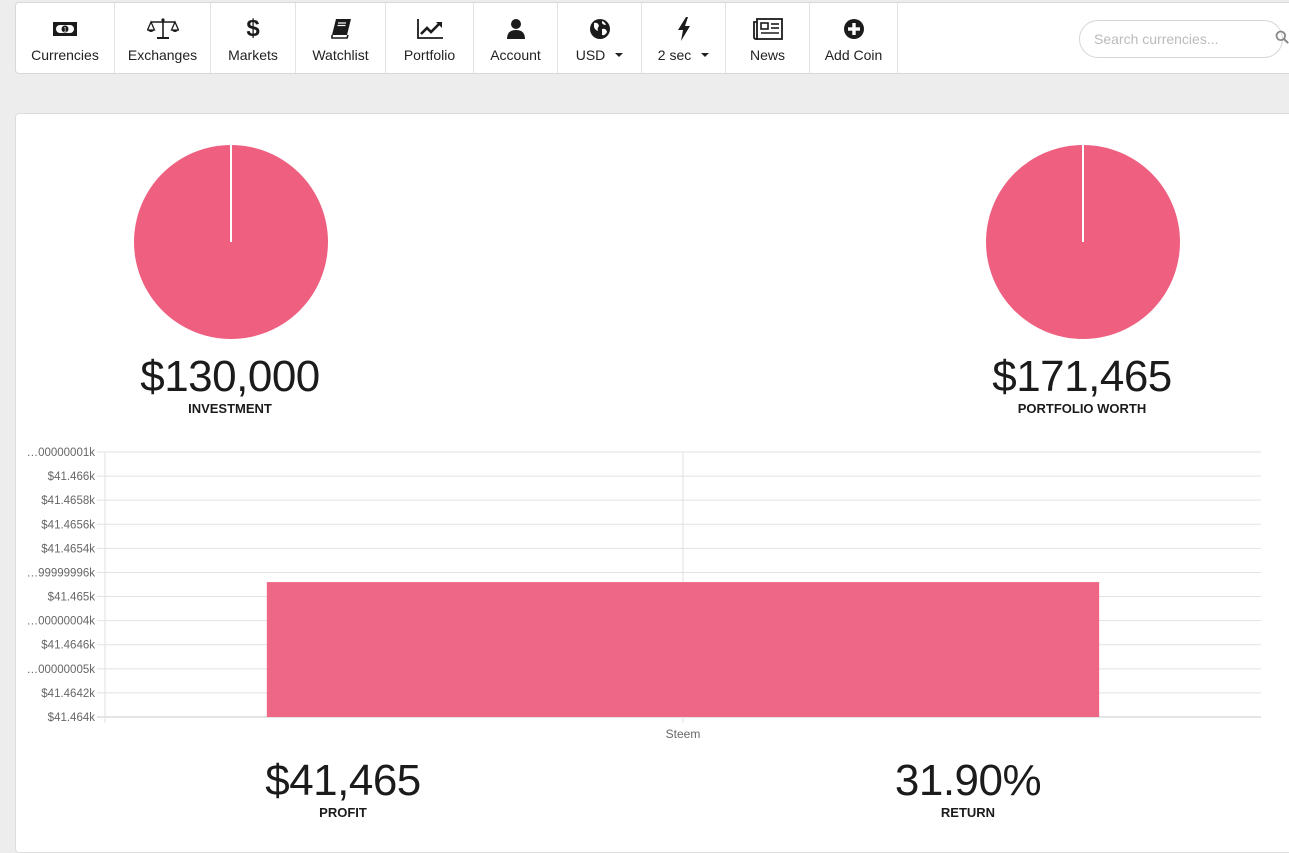 This screenshot has height=853, width=1289. I want to click on nav-item-label: Exchanges, so click(162, 55).